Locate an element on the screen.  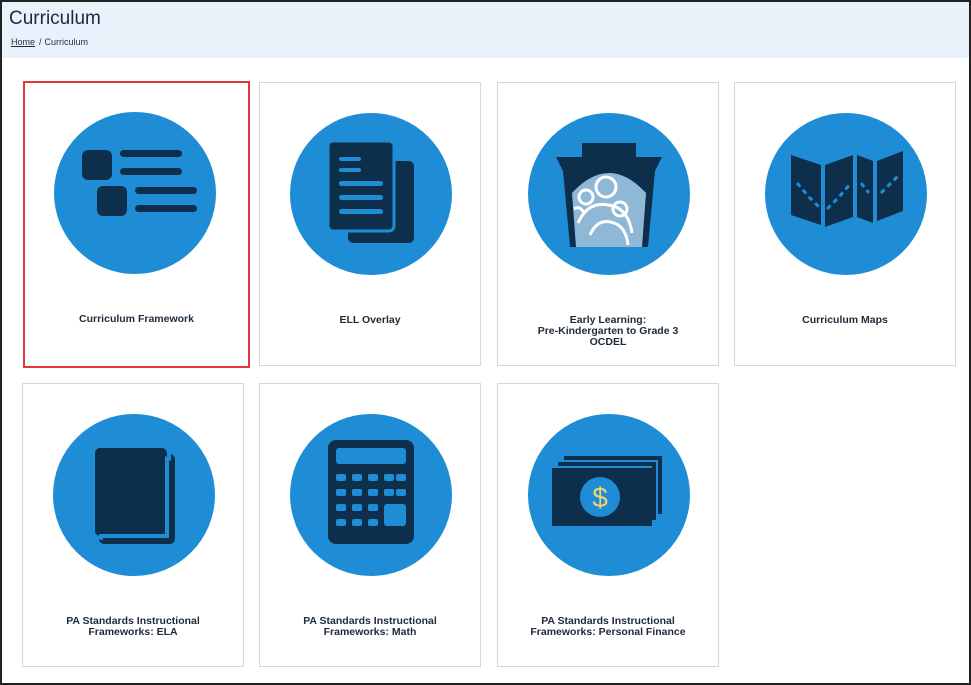
card-label: Curriculum Framework is located at coordinates (136, 319).